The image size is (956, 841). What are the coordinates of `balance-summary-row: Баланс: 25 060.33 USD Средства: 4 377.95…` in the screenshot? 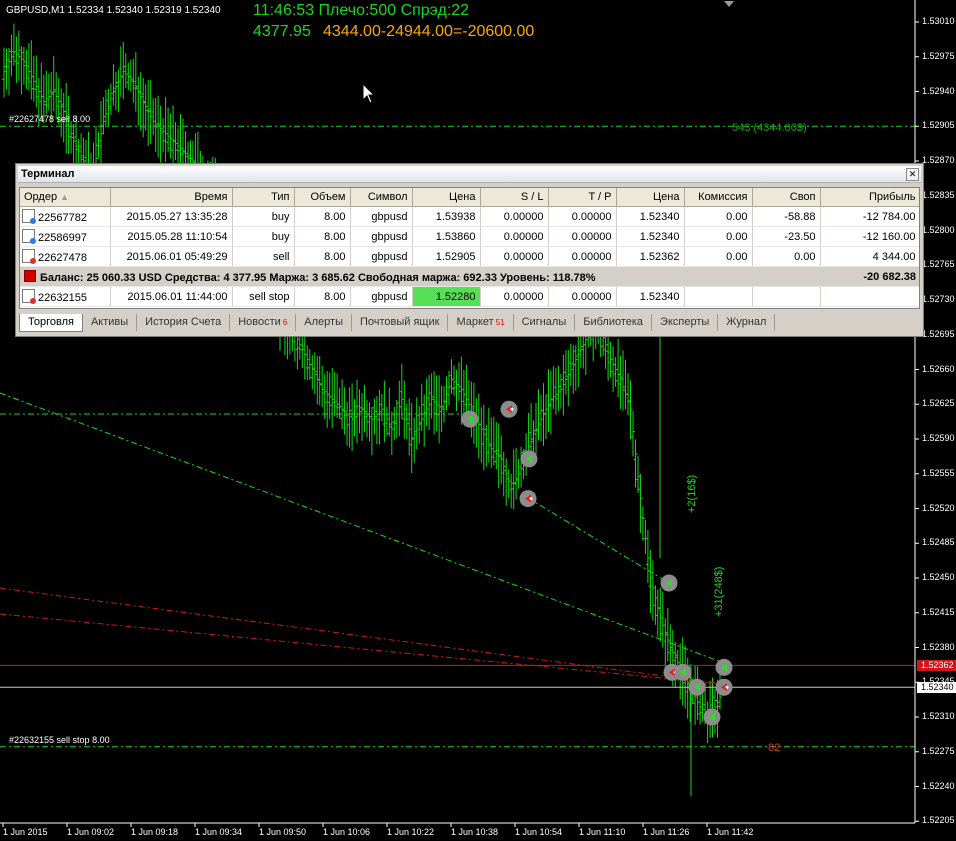 It's located at (469, 276).